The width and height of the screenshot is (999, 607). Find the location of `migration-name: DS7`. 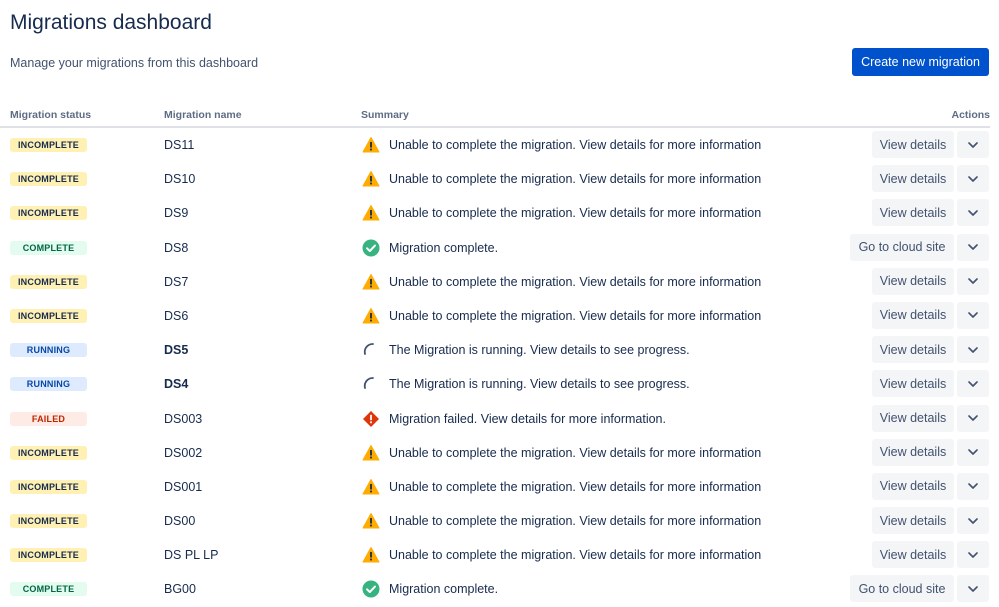

migration-name: DS7 is located at coordinates (176, 281).